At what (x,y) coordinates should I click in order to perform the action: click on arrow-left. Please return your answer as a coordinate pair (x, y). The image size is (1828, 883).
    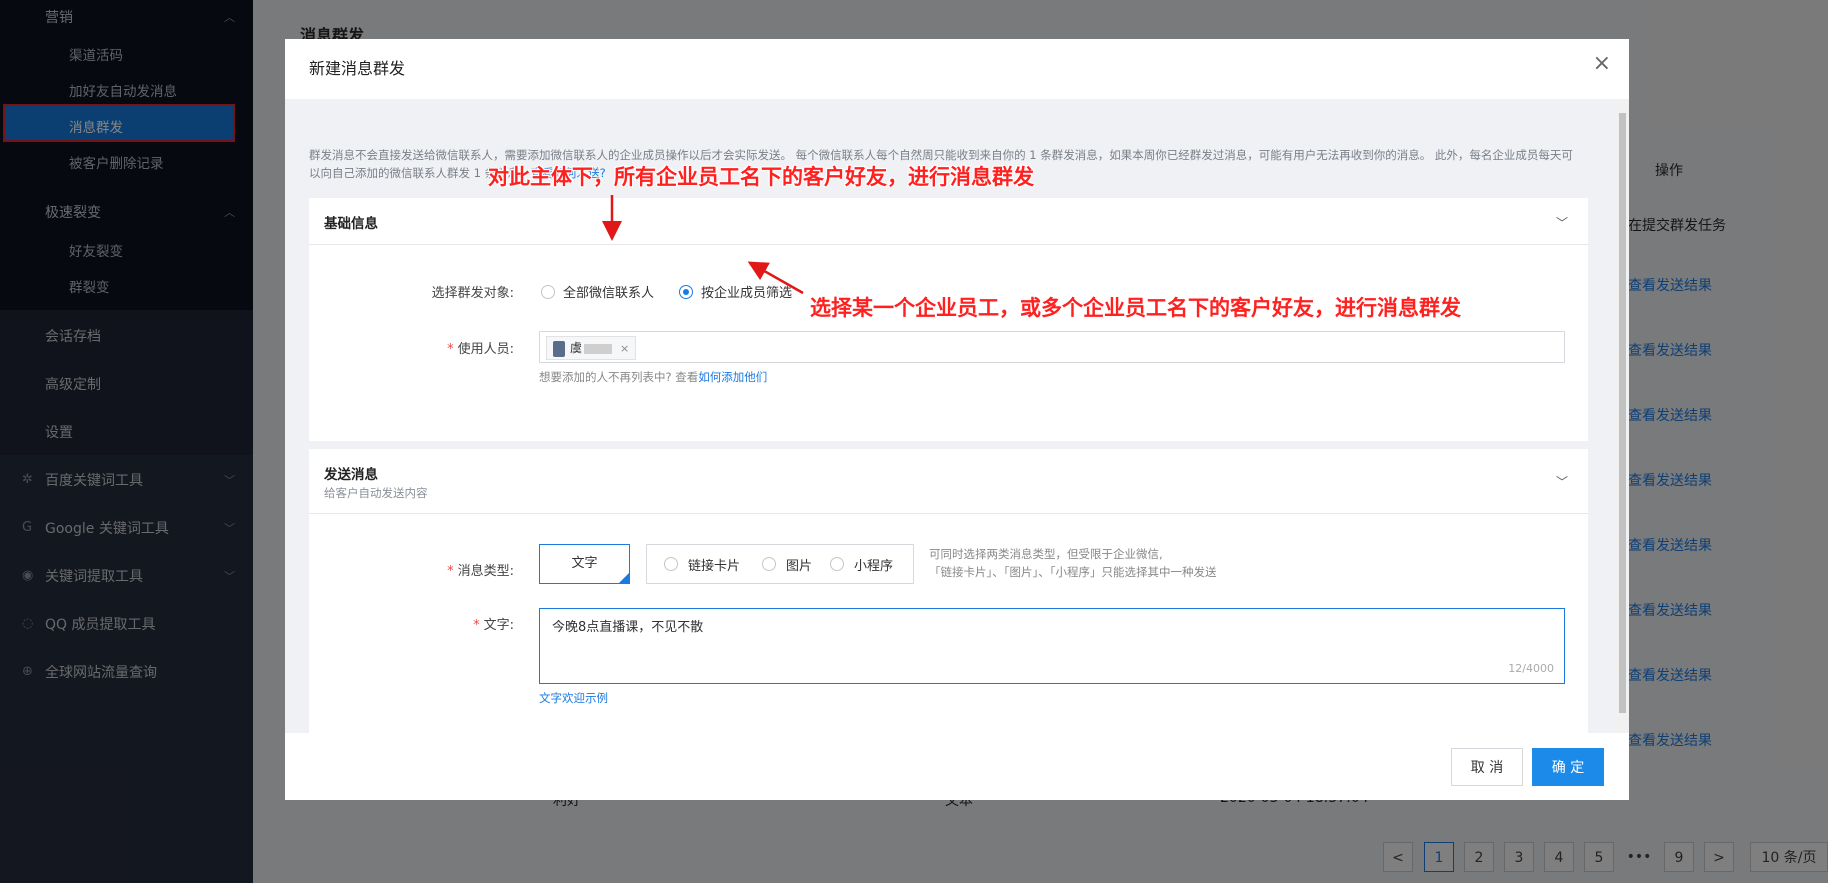
    Looking at the image, I should click on (775, 278).